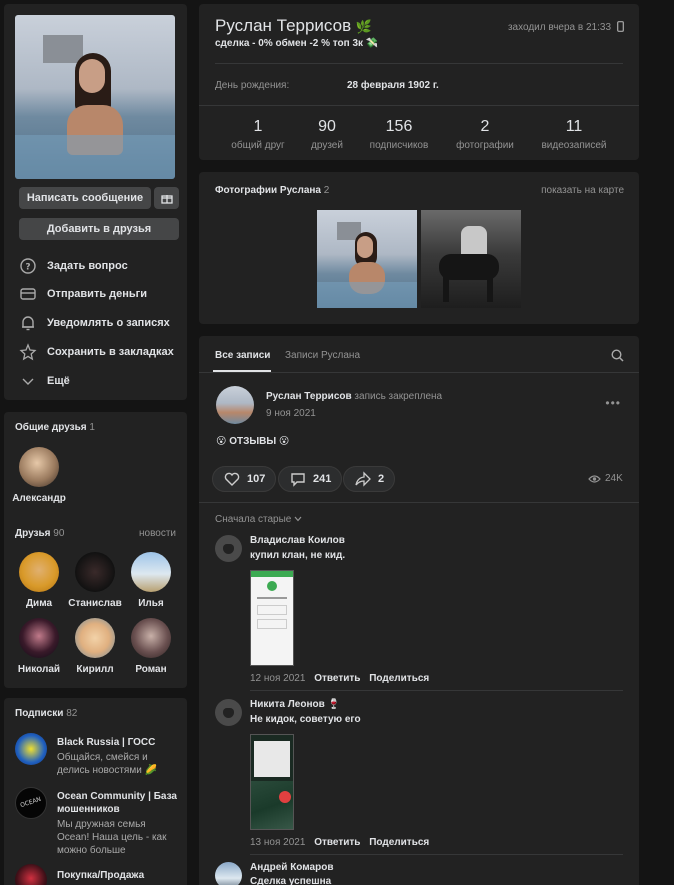 Image resolution: width=674 pixels, height=885 pixels. Describe the element at coordinates (28, 352) in the screenshot. I see `star-icon` at that location.